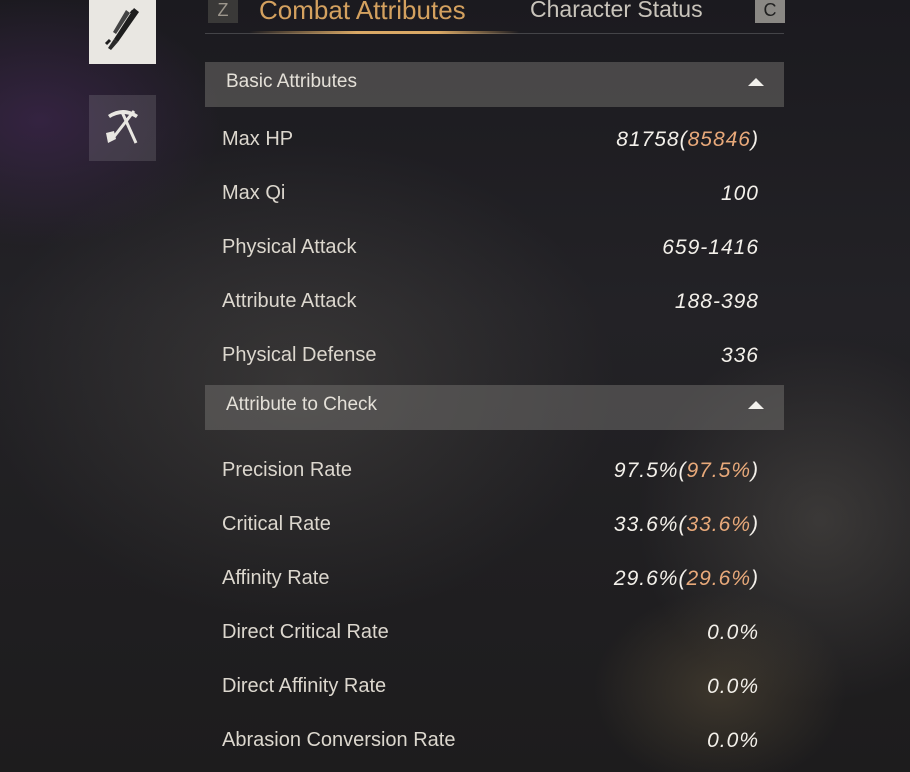  Describe the element at coordinates (490, 578) in the screenshot. I see `stat-row-affinity-rate: Affinity Rate 29.6%(29.6%)` at that location.